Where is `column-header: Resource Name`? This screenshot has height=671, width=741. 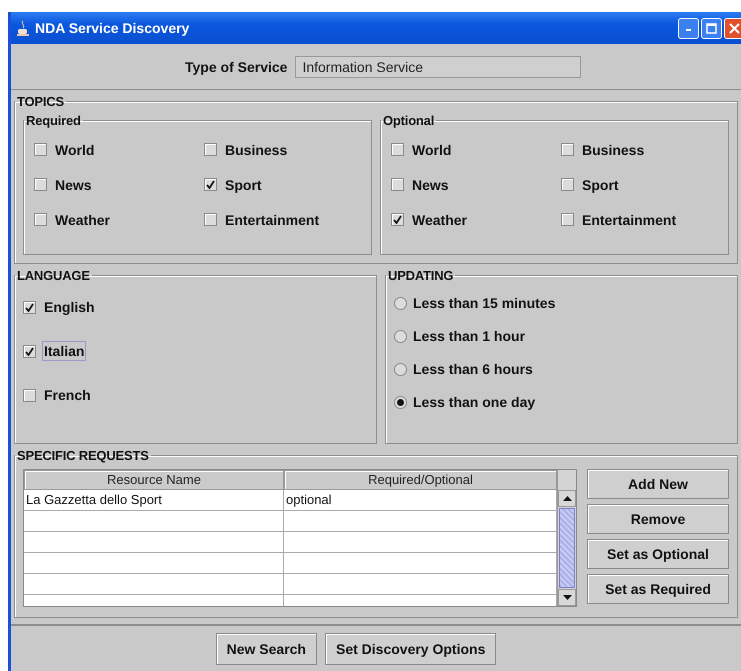
column-header: Resource Name is located at coordinates (154, 480).